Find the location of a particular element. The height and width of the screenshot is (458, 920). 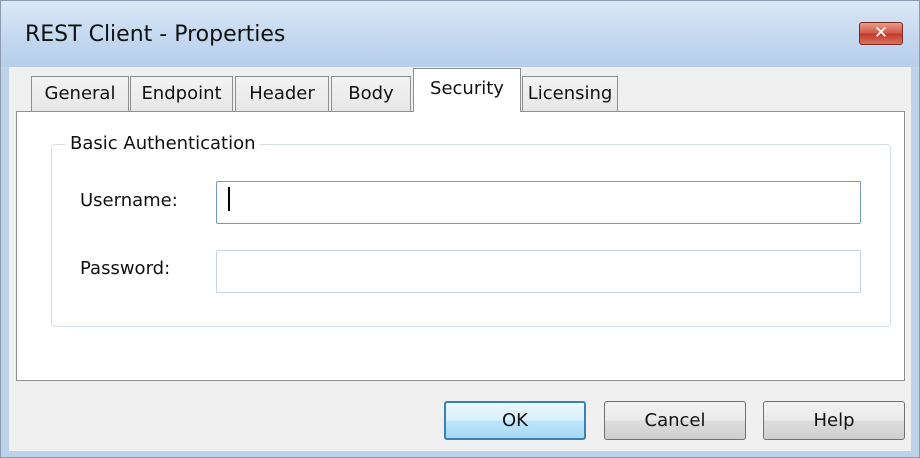

tab-body: Body is located at coordinates (371, 94).